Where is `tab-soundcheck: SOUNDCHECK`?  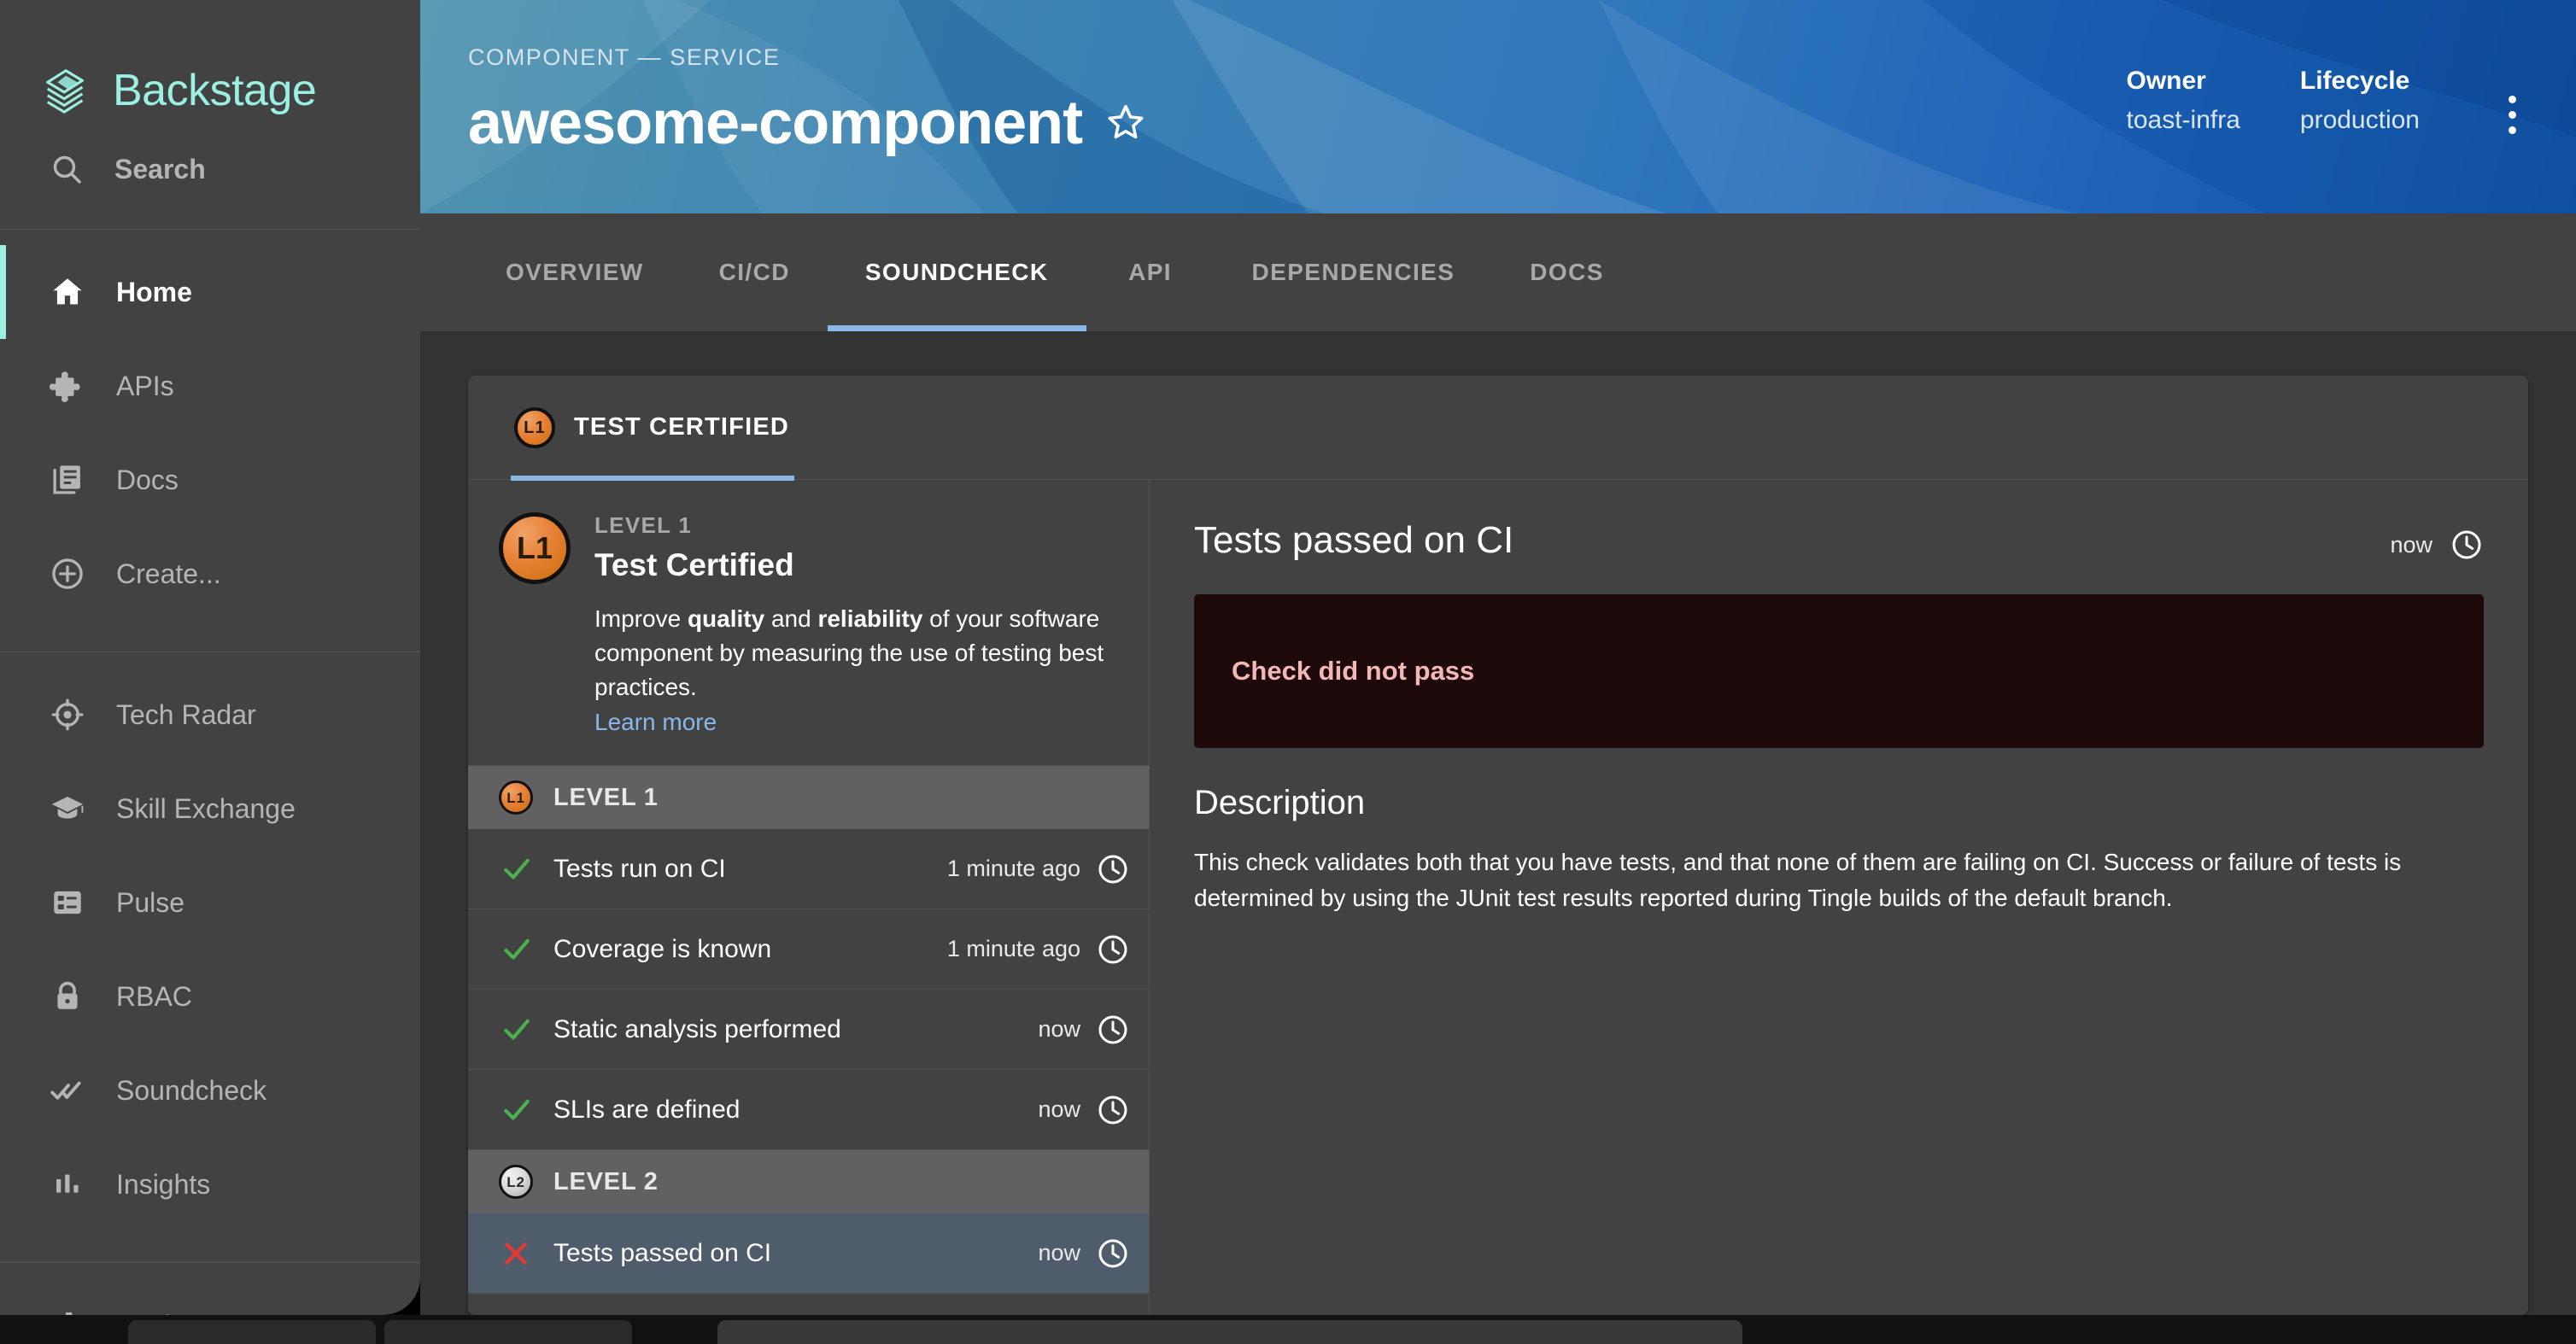 tab-soundcheck: SOUNDCHECK is located at coordinates (956, 272).